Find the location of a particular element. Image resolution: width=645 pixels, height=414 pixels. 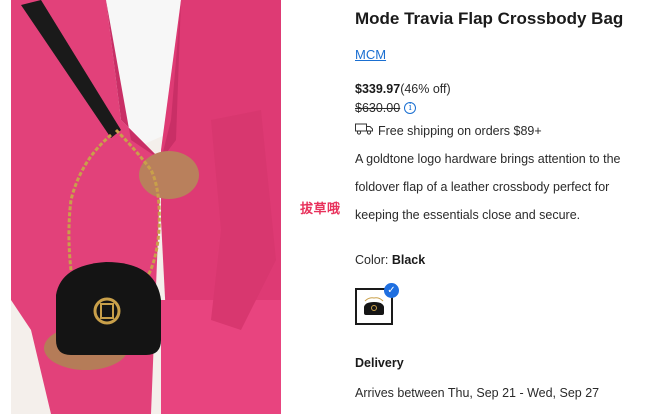

color-label: Color: Black is located at coordinates (390, 260).